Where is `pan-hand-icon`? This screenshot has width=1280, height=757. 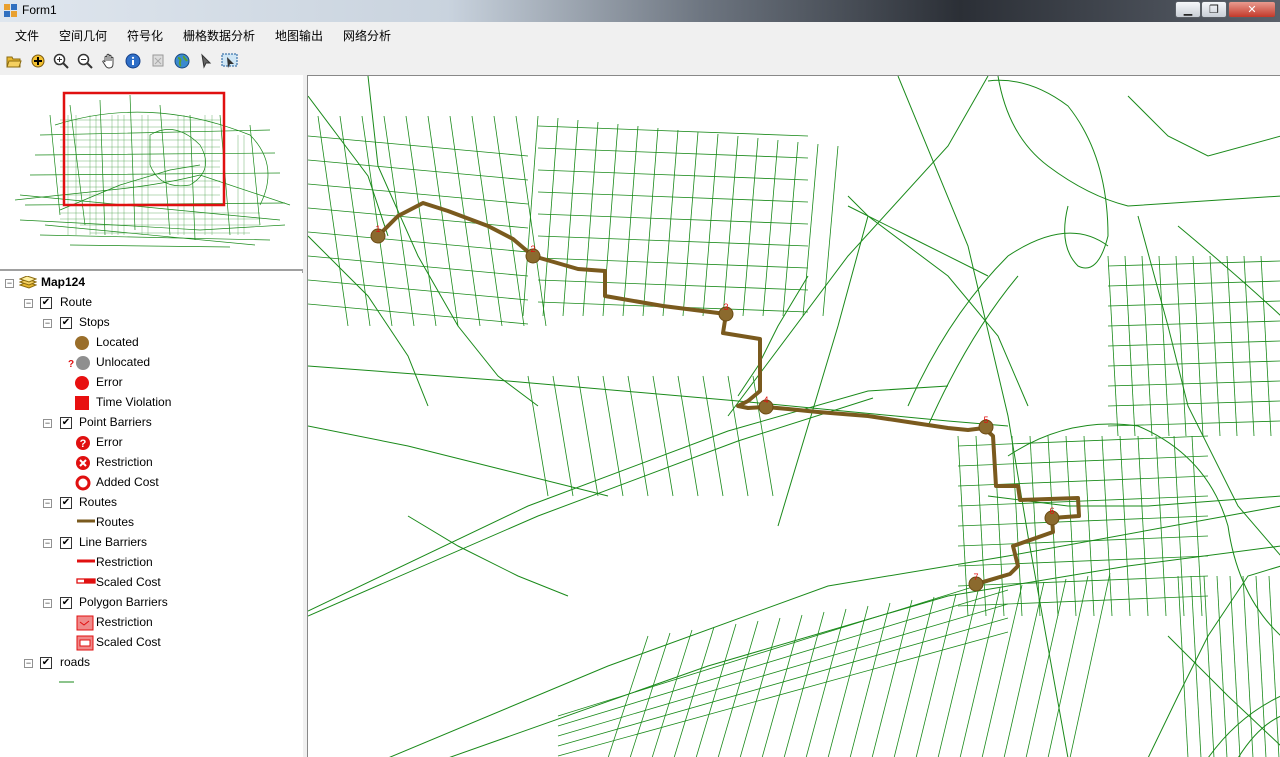 pan-hand-icon is located at coordinates (108, 61).